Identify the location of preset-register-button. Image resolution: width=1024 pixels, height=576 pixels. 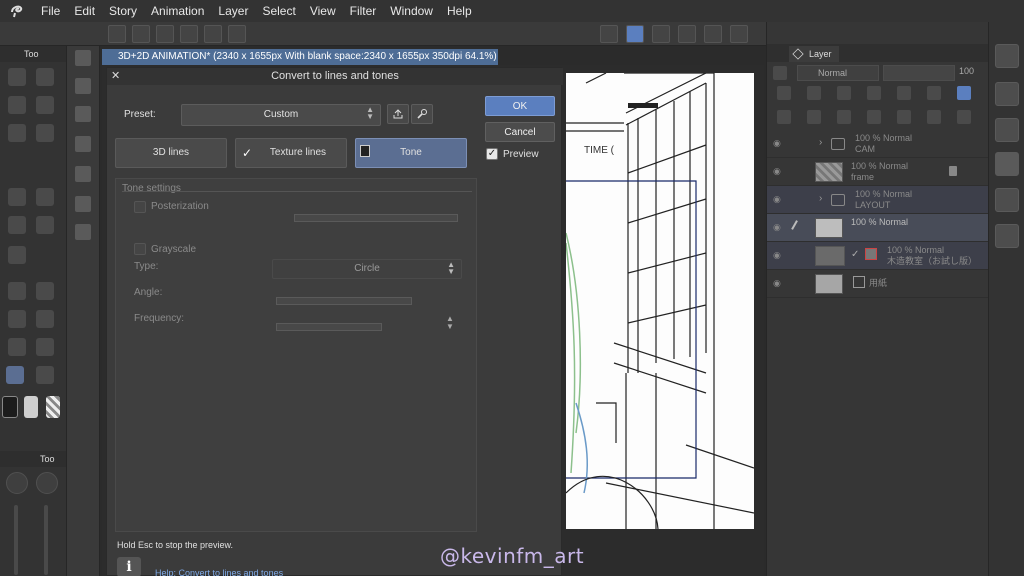
(398, 114).